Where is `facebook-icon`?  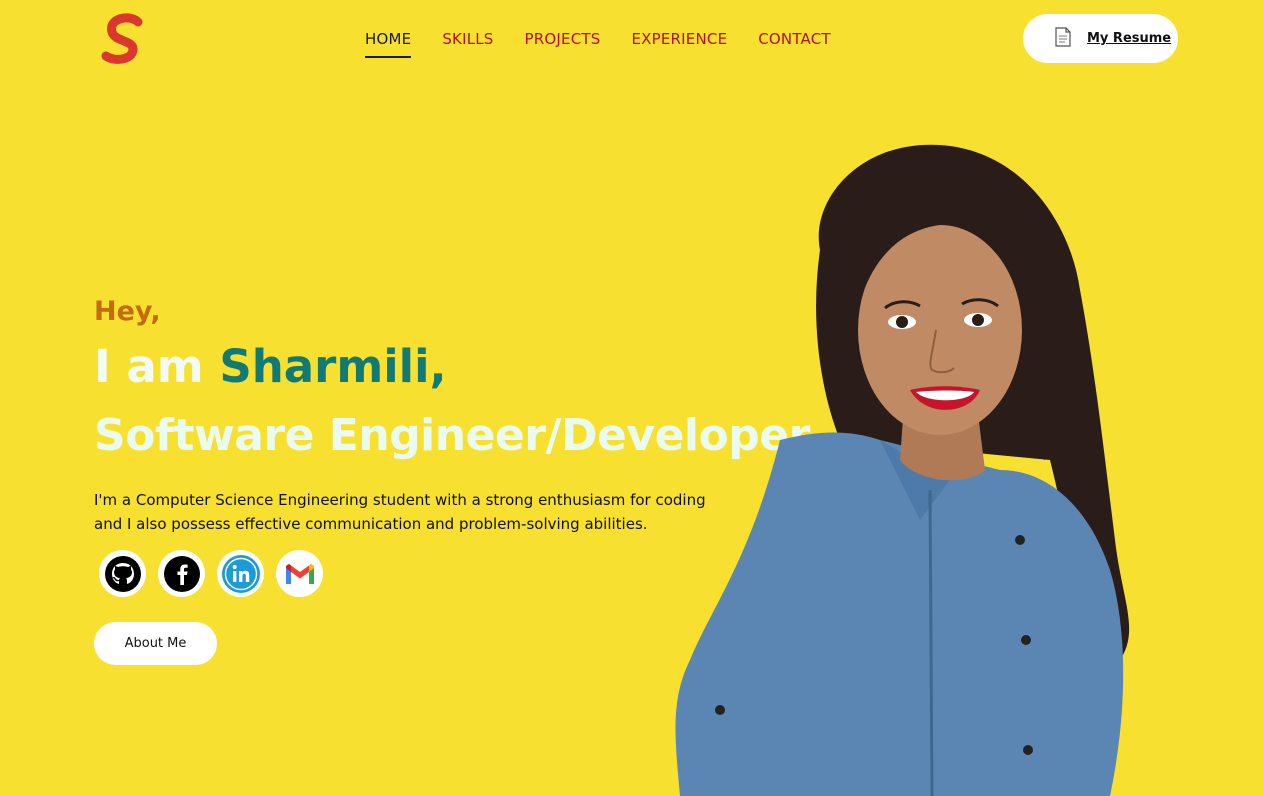 facebook-icon is located at coordinates (181, 573).